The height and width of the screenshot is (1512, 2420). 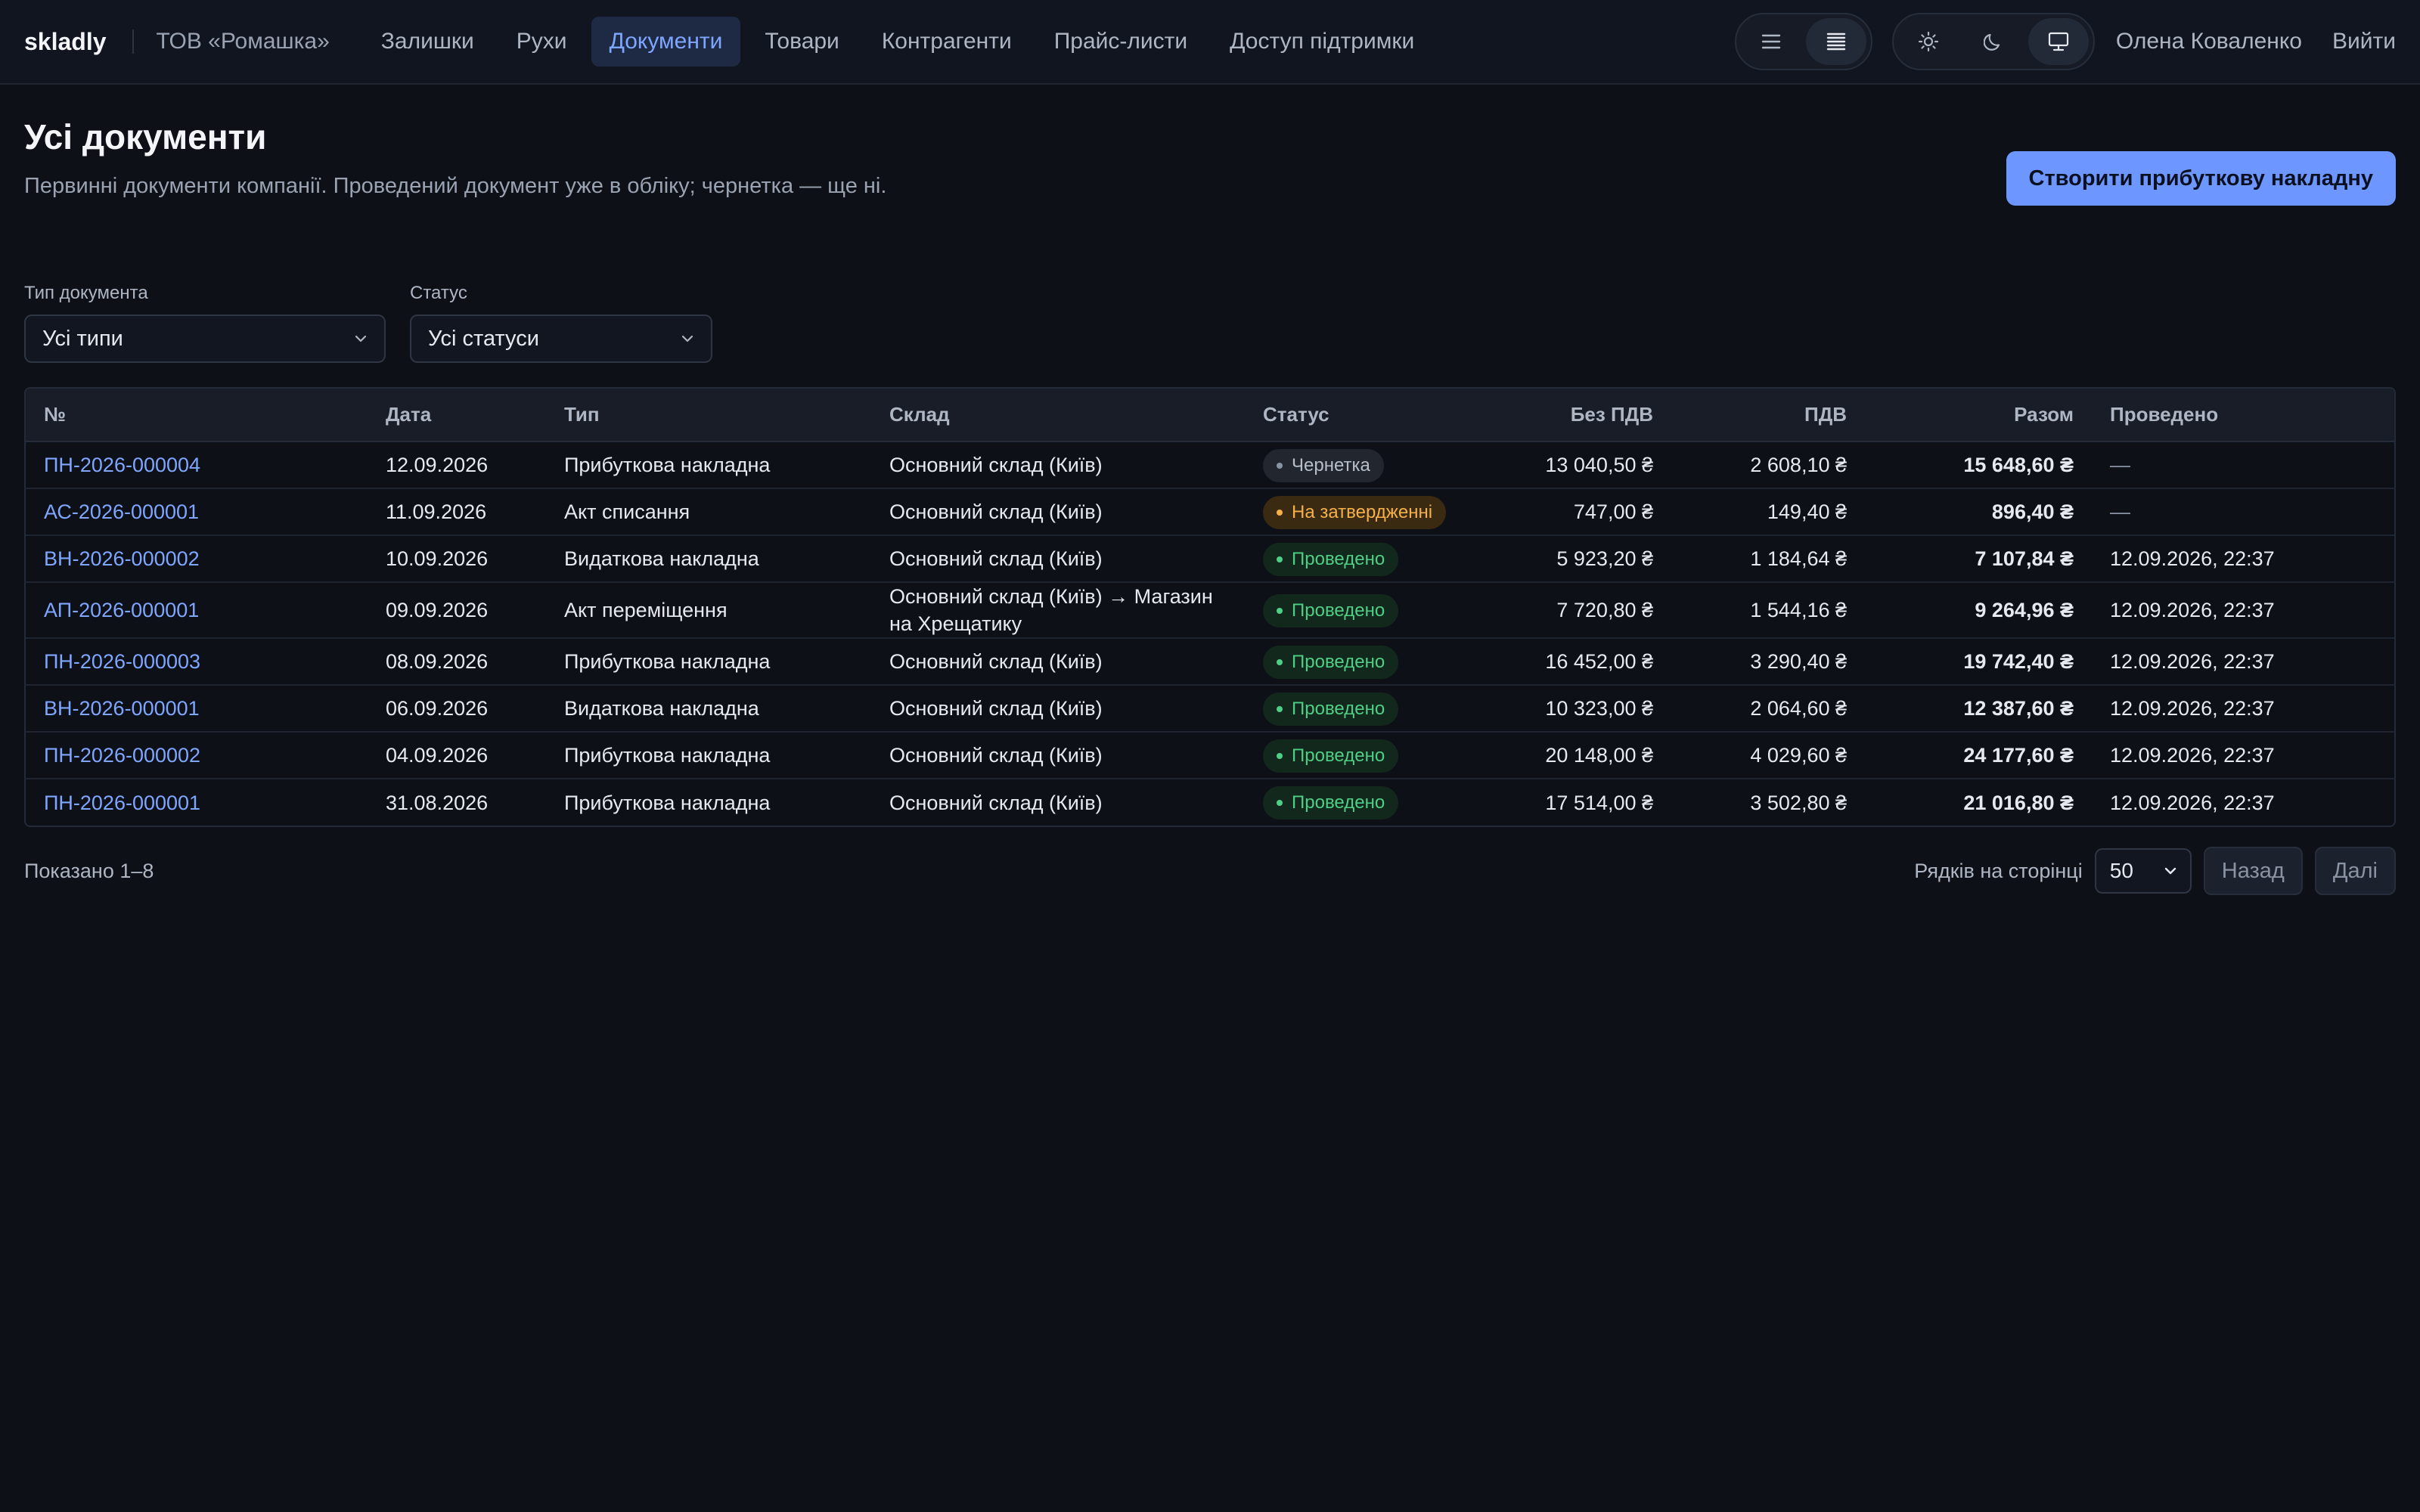 What do you see at coordinates (243, 42) in the screenshot?
I see `company-name: ТОВ «Ромашка»` at bounding box center [243, 42].